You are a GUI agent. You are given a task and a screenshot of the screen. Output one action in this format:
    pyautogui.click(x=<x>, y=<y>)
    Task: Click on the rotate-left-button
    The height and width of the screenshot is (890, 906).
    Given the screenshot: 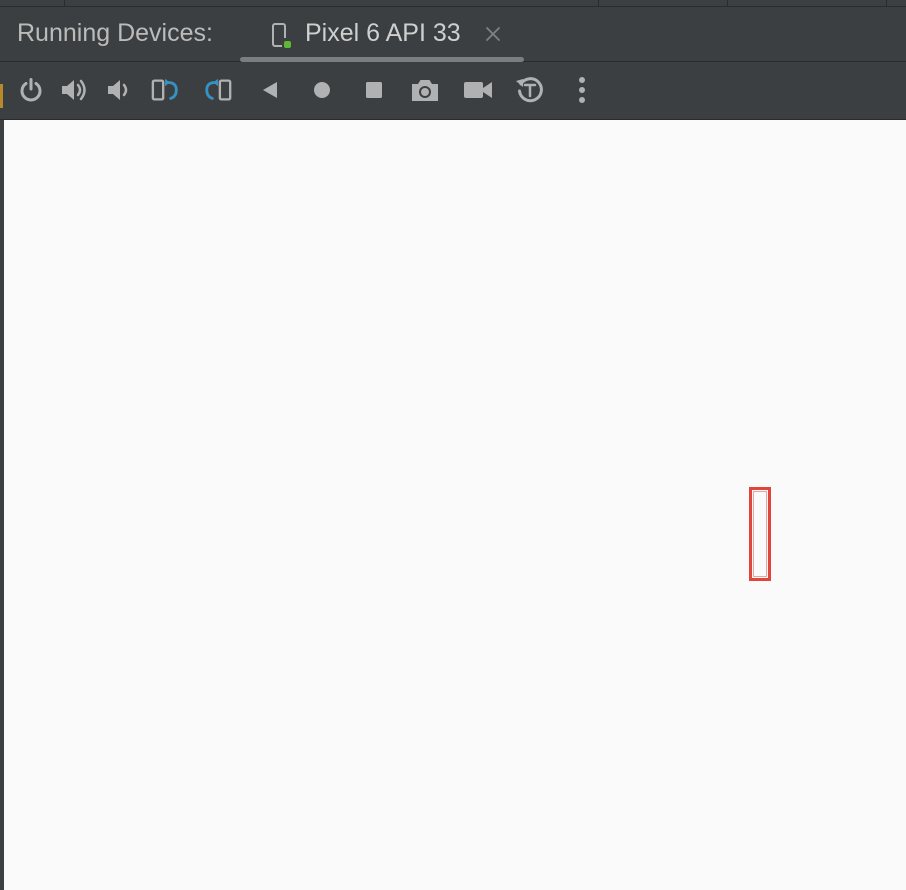 What is the action you would take?
    pyautogui.click(x=166, y=90)
    